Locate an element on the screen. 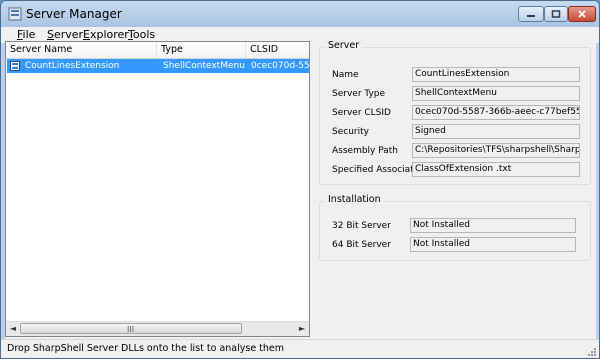  scroll-thumb: III is located at coordinates (131, 328).